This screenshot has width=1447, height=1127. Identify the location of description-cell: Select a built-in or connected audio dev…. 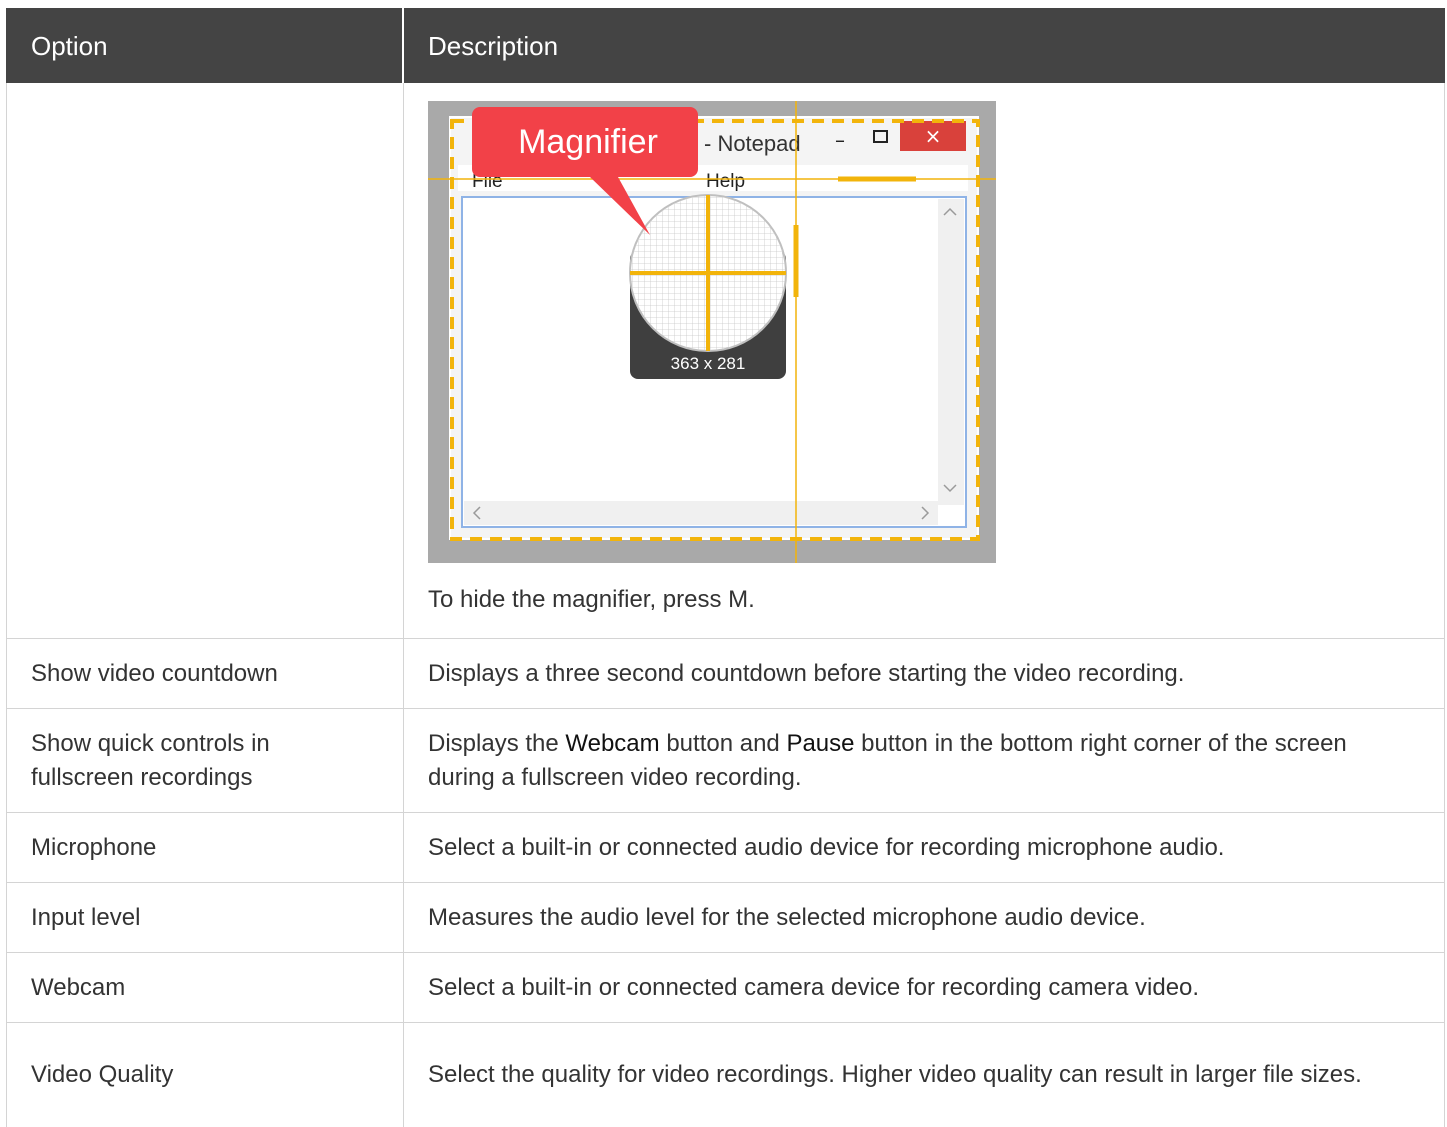
(924, 847).